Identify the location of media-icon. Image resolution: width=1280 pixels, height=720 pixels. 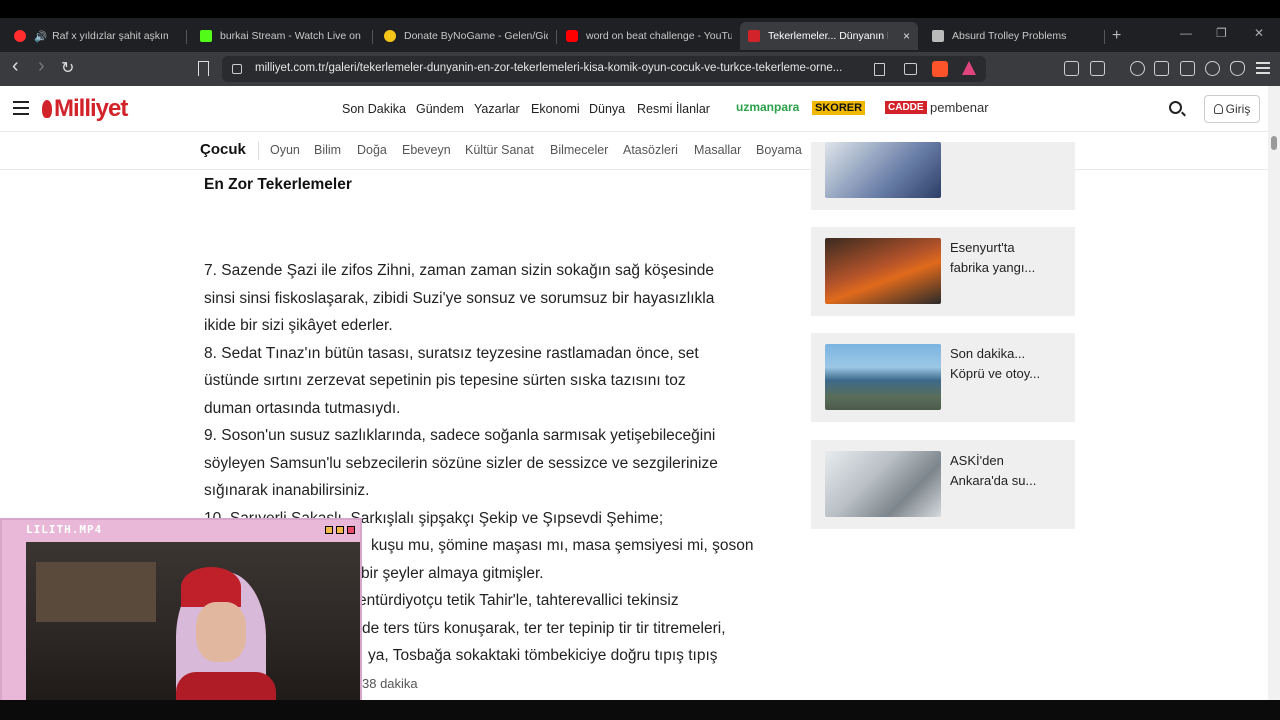
(1137, 68).